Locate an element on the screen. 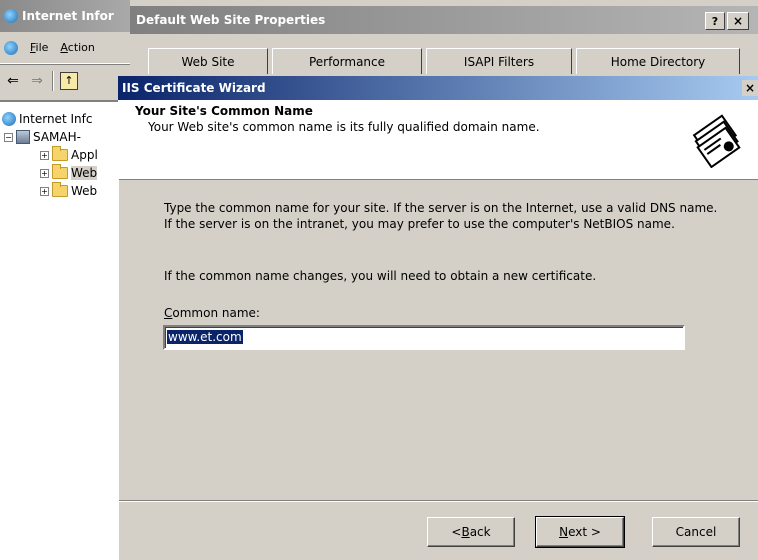 Image resolution: width=758 pixels, height=560 pixels. forward-arrow-icon: ⇒ is located at coordinates (37, 81).